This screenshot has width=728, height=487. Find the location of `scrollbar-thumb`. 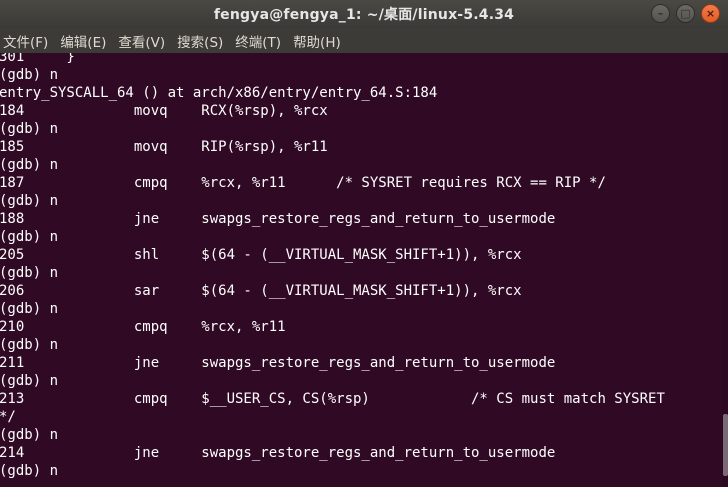

scrollbar-thumb is located at coordinates (725, 445).